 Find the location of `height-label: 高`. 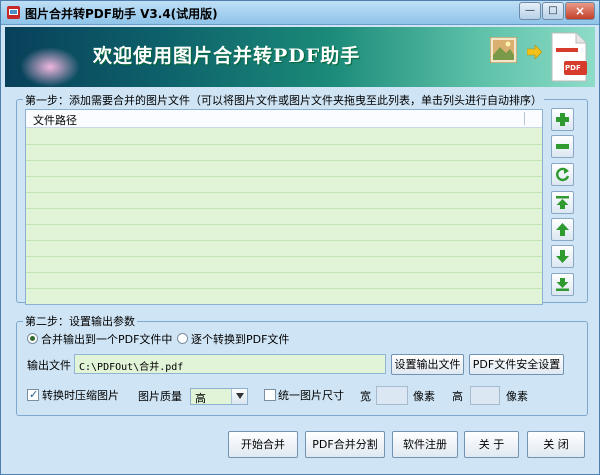

height-label: 高 is located at coordinates (457, 396).